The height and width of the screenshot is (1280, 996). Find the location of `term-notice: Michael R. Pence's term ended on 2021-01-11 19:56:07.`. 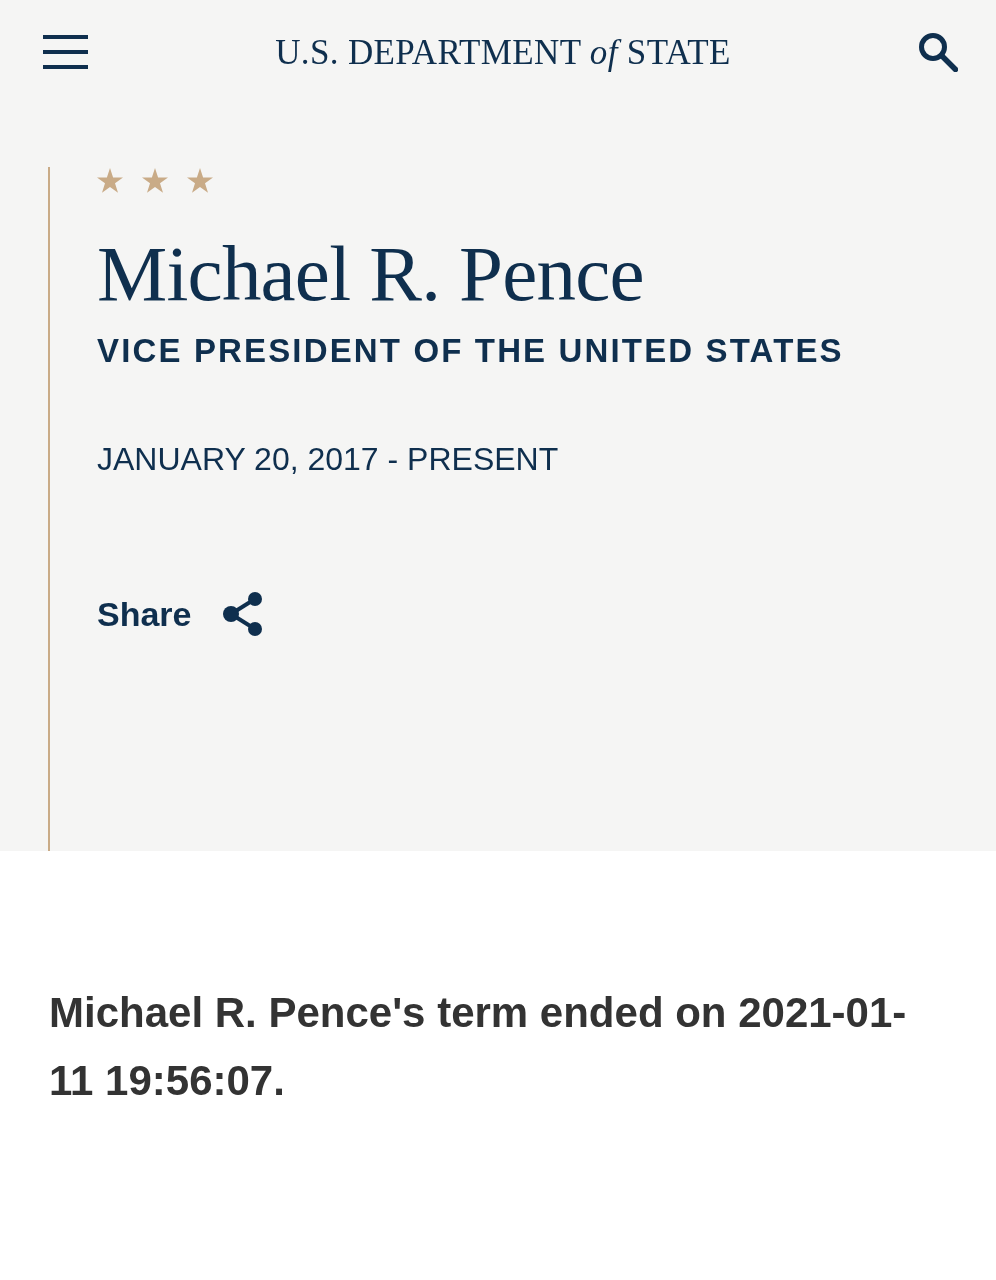

term-notice: Michael R. Pence's term ended on 2021-01-11 19:56:07. is located at coordinates (478, 1047).